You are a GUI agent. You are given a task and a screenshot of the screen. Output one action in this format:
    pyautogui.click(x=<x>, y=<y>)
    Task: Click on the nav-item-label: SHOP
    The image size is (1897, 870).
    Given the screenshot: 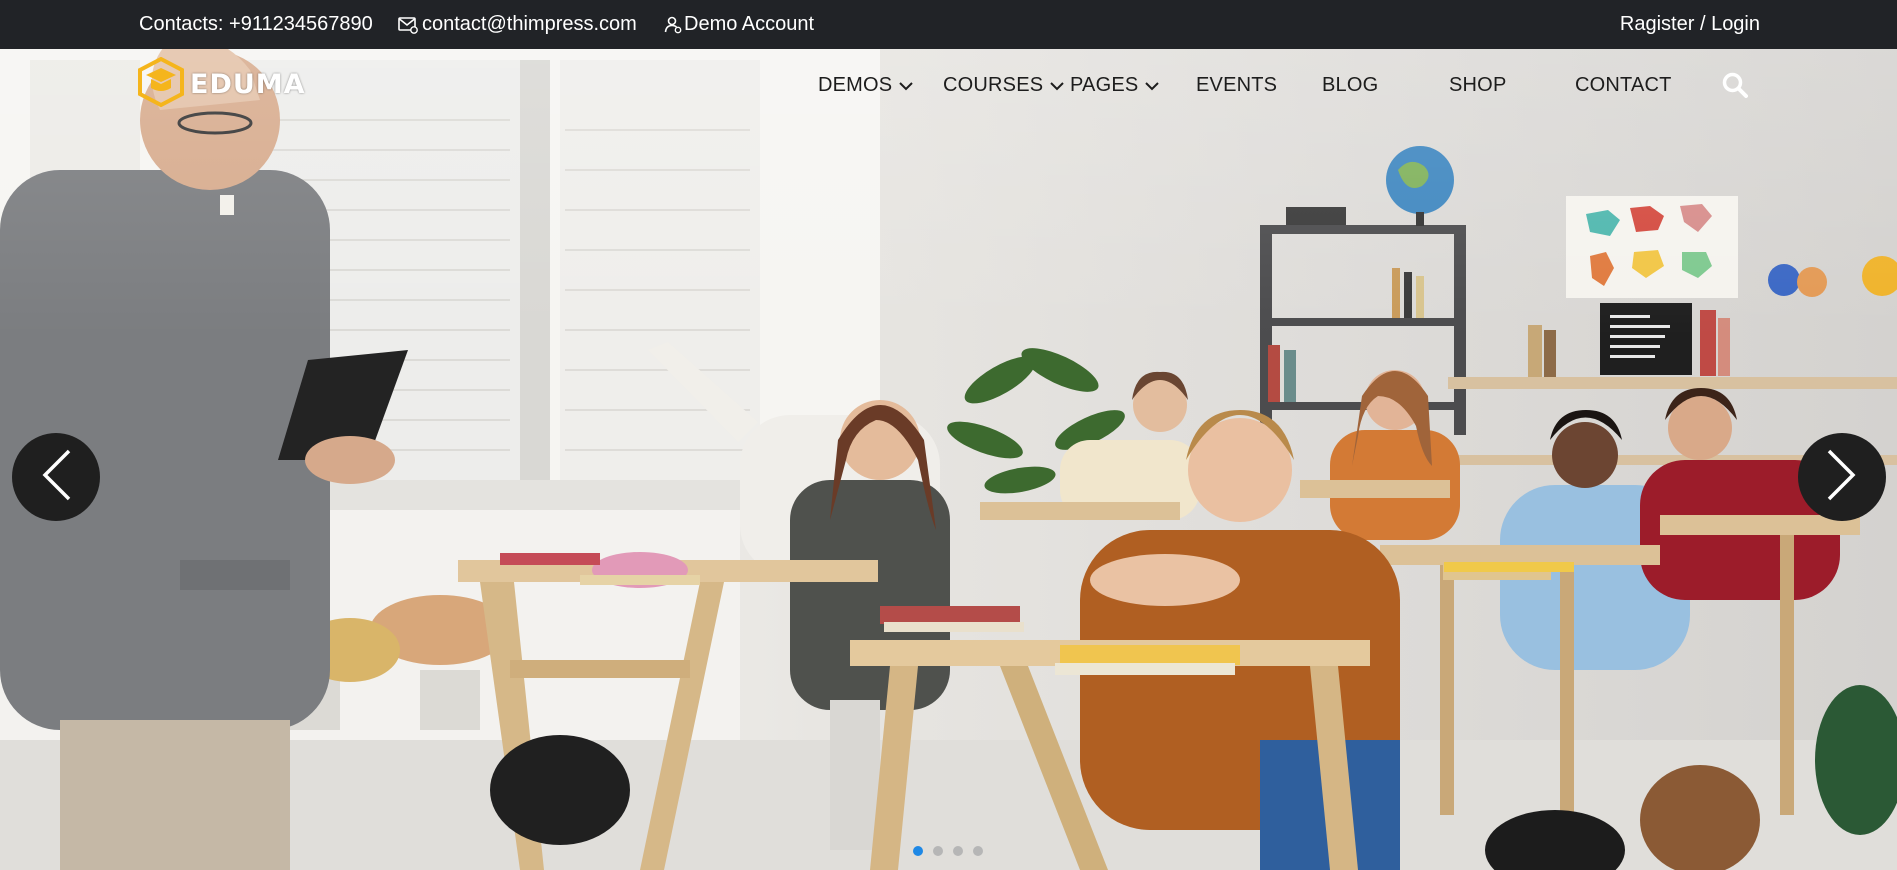 What is the action you would take?
    pyautogui.click(x=1478, y=84)
    